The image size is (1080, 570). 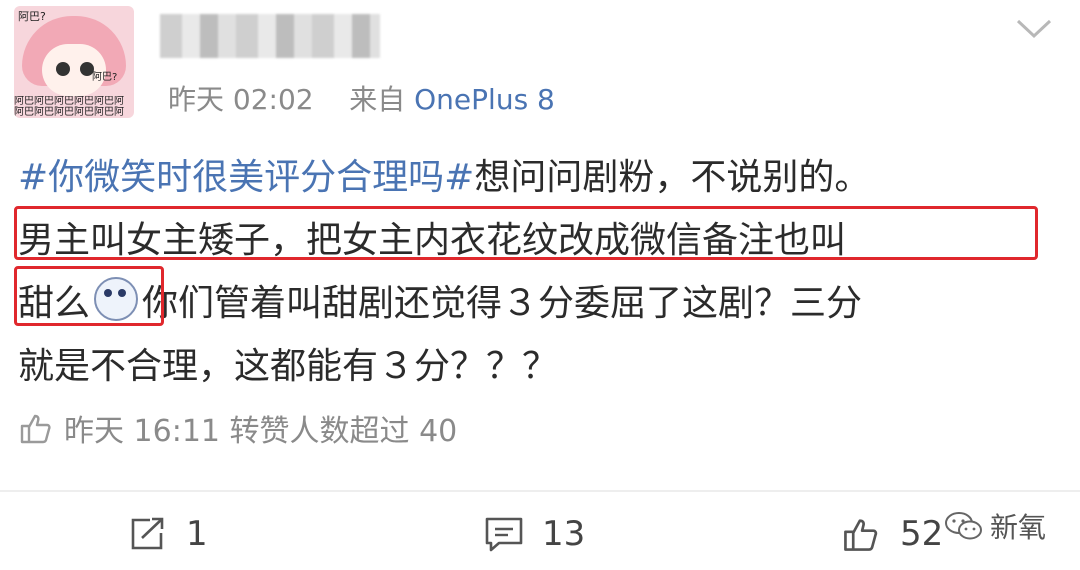 I want to click on post-line-3: 甜么 你们管着叫甜剧还觉得３分委屈了这剧？三分, so click(x=533, y=303).